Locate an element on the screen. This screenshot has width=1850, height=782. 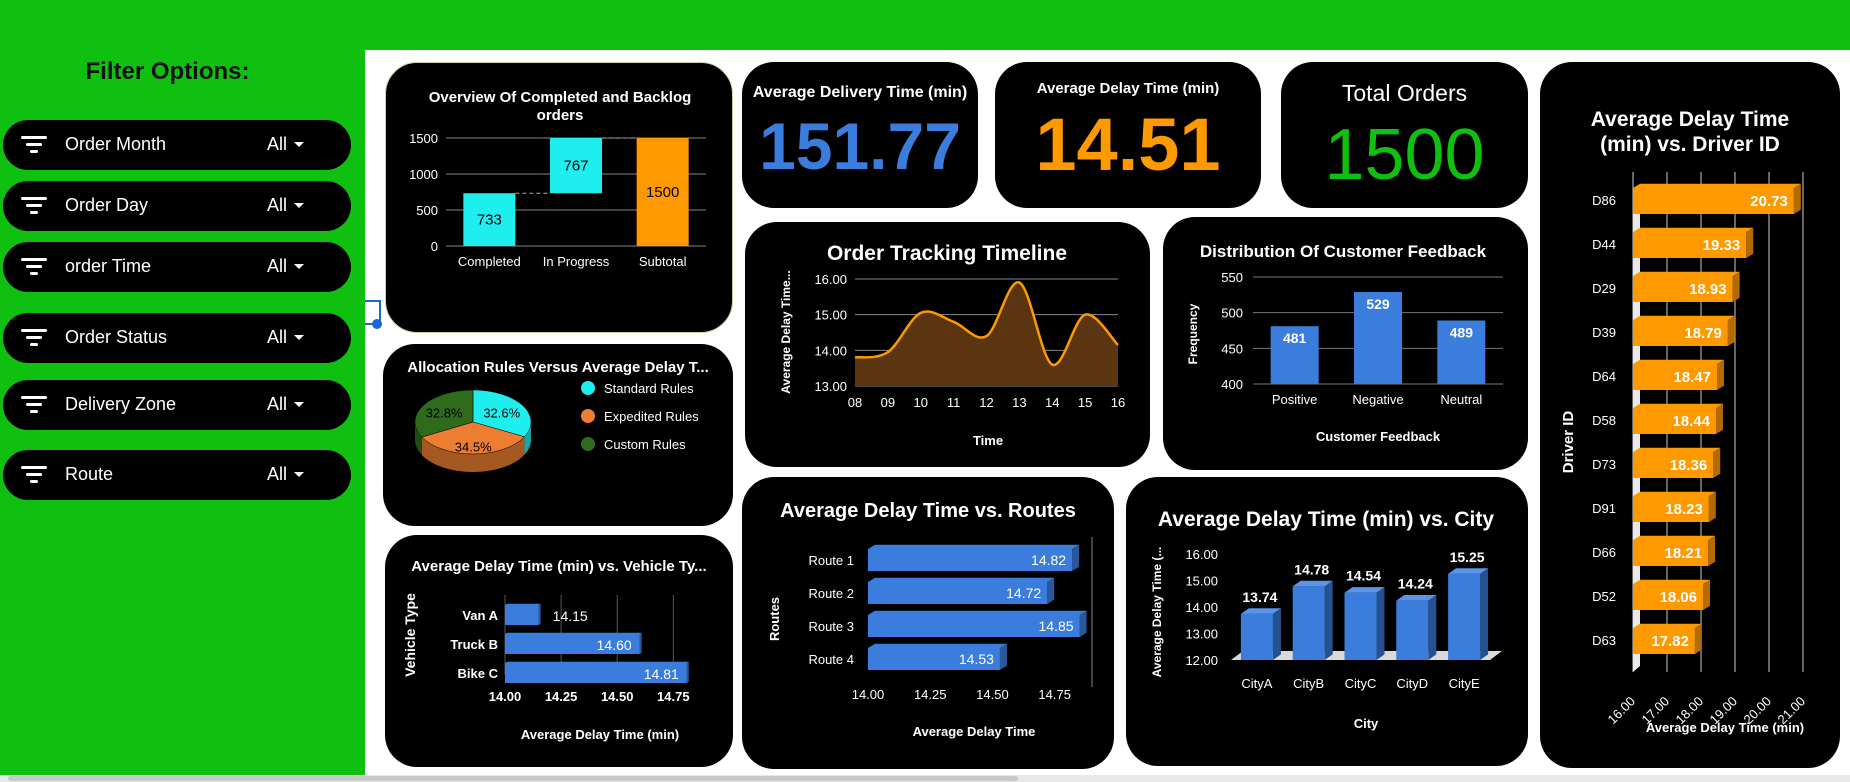
y-tick-label: 1000 is located at coordinates (423, 174).